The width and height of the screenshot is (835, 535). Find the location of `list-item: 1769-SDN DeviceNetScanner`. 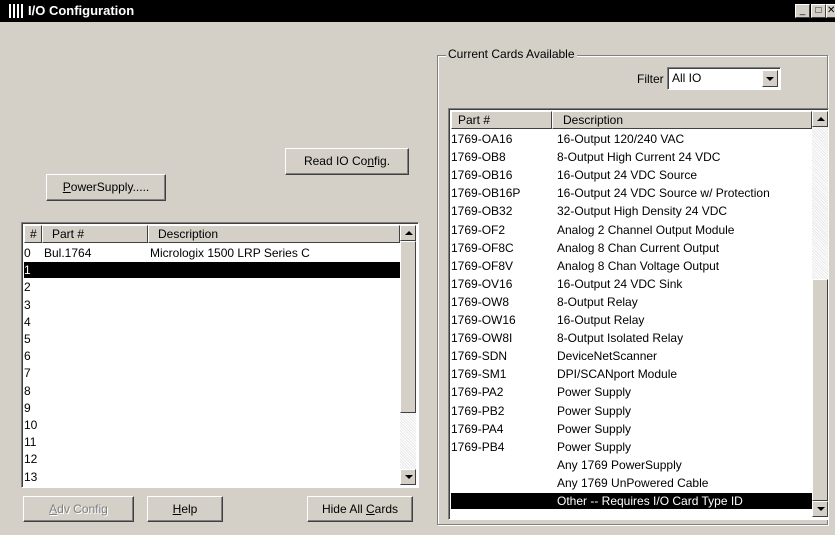

list-item: 1769-SDN DeviceNetScanner is located at coordinates (631, 356).